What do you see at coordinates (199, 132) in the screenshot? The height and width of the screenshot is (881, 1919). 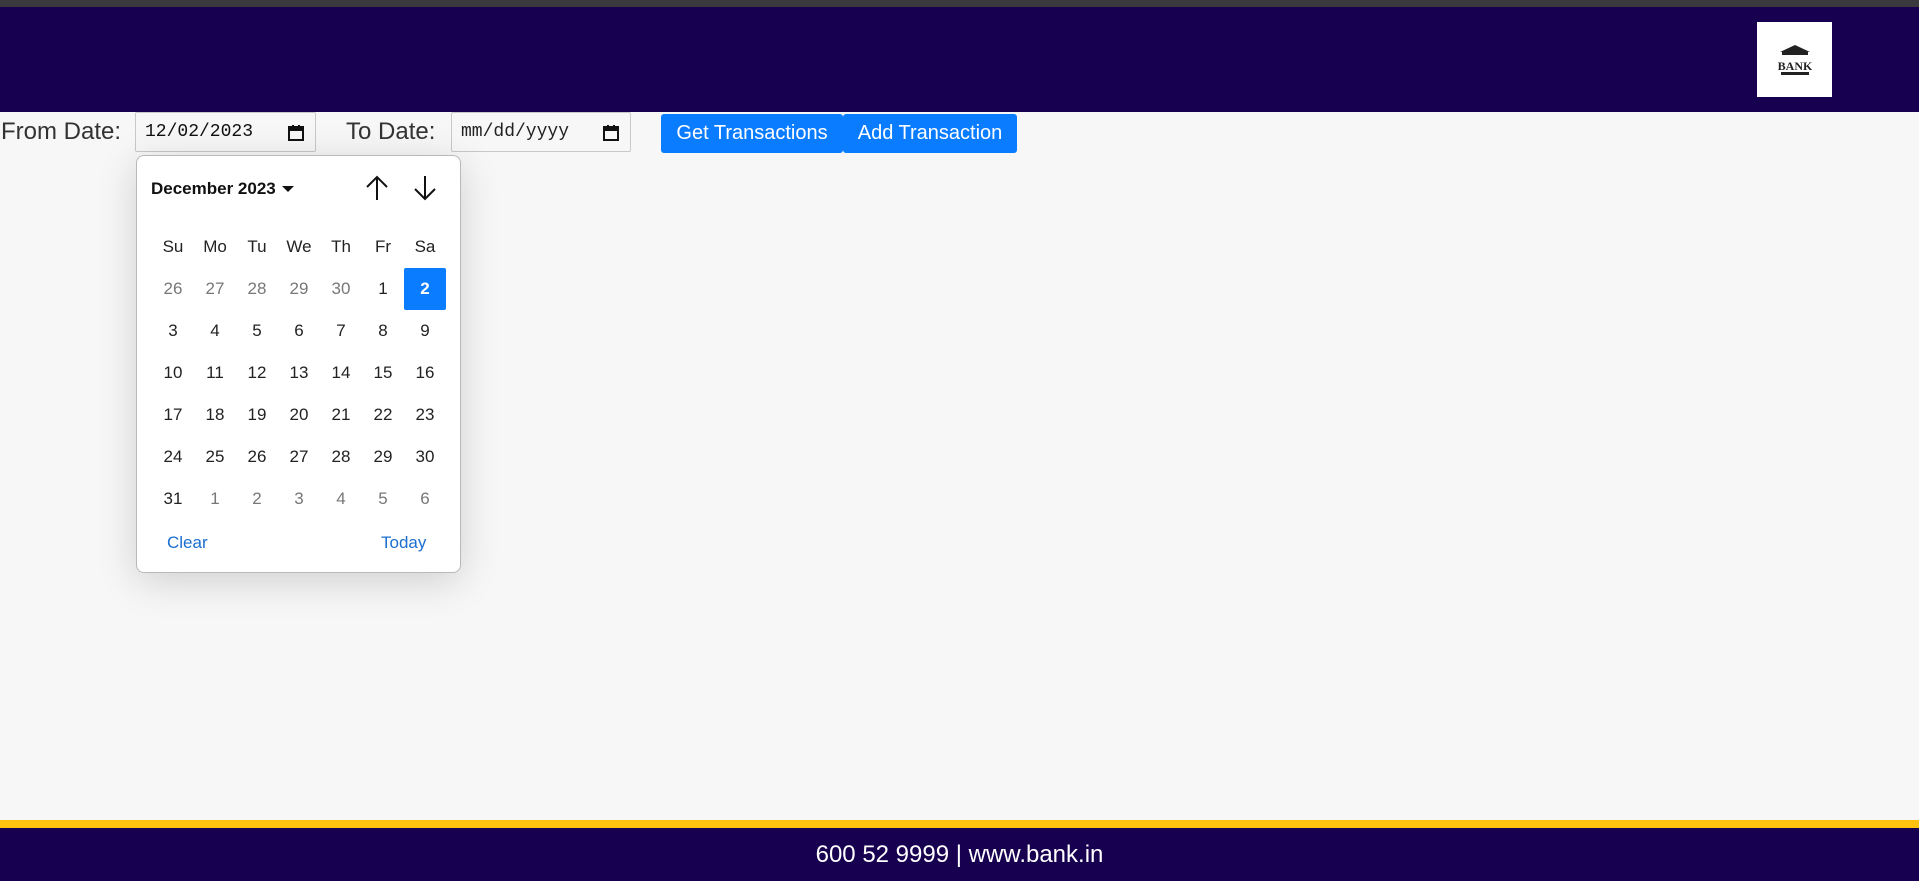 I see `from-date-value: 12/02/2023` at bounding box center [199, 132].